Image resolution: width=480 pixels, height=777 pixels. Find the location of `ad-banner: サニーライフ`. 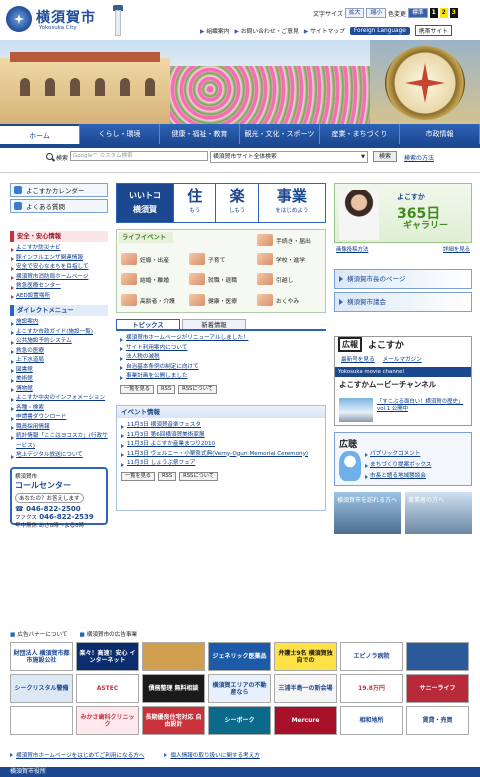

ad-banner: サニーライフ is located at coordinates (437, 688).